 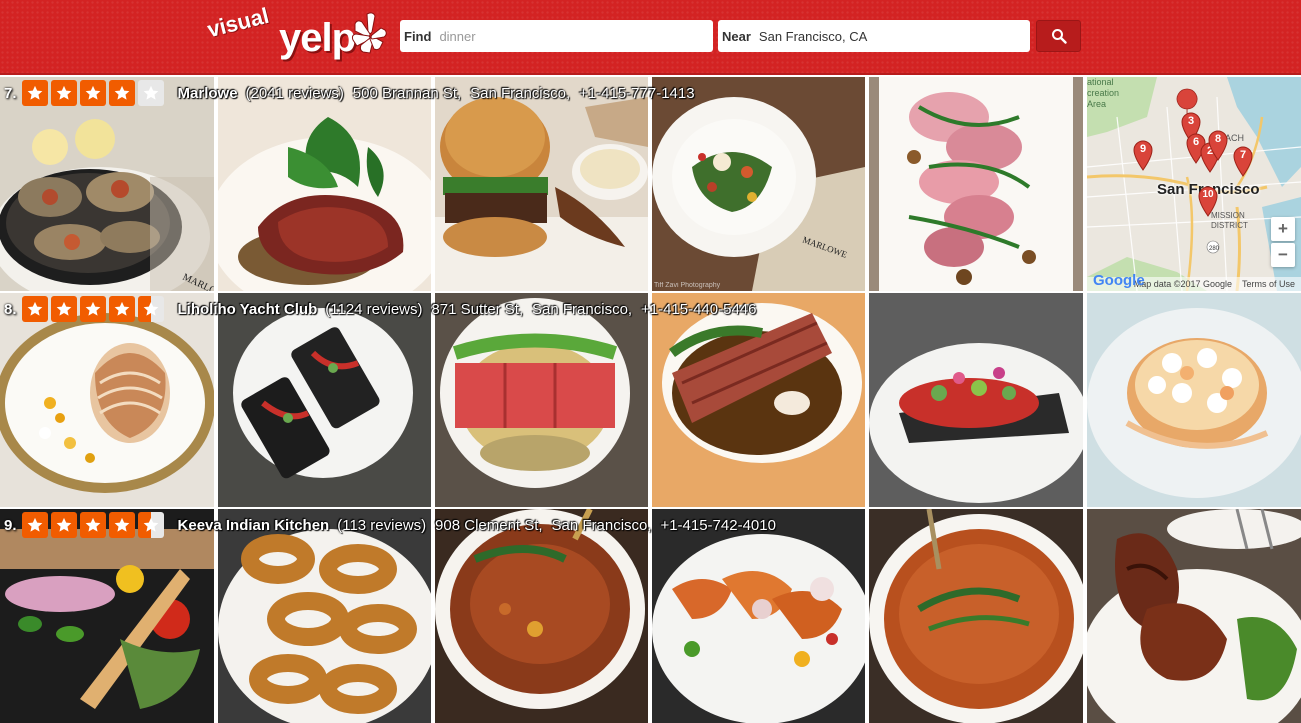 What do you see at coordinates (976, 400) in the screenshot?
I see `food-photo-tartare` at bounding box center [976, 400].